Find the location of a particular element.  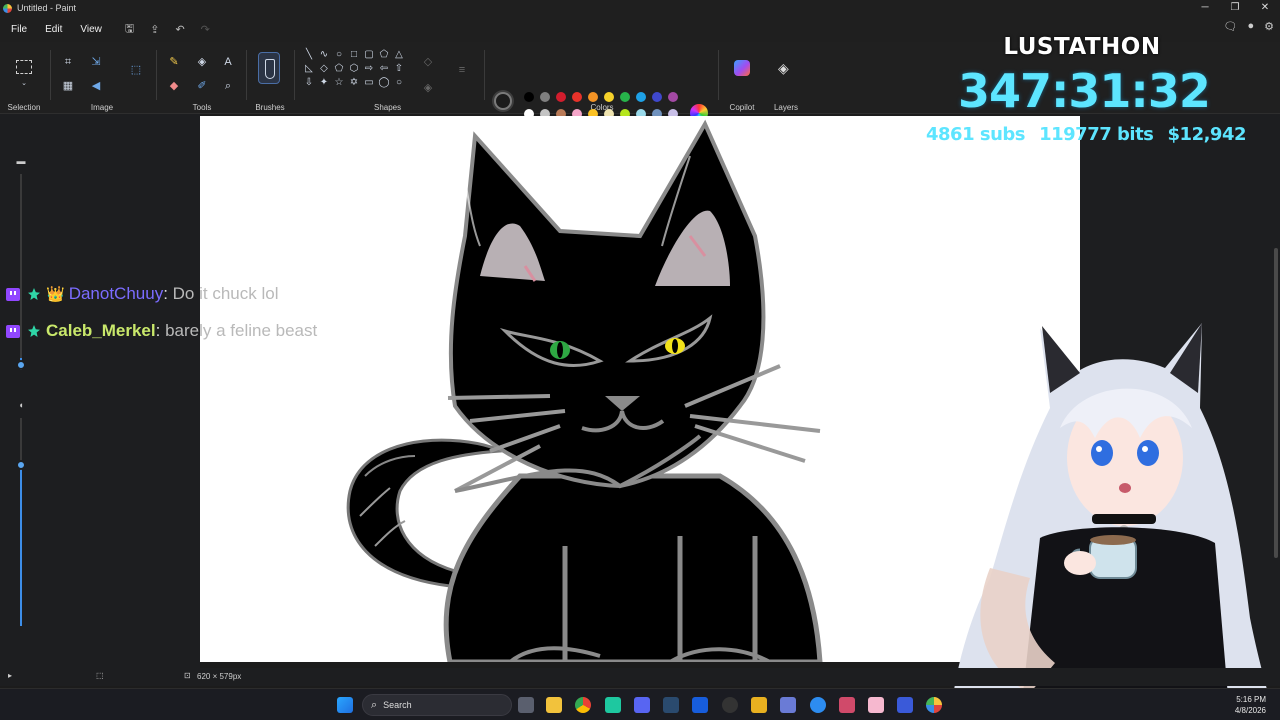

pencil-icon: ✎ is located at coordinates (174, 62).